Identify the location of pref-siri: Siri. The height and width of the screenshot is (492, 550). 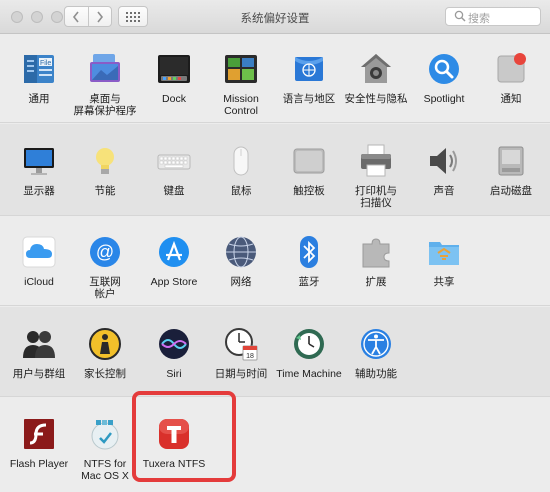
(174, 353).